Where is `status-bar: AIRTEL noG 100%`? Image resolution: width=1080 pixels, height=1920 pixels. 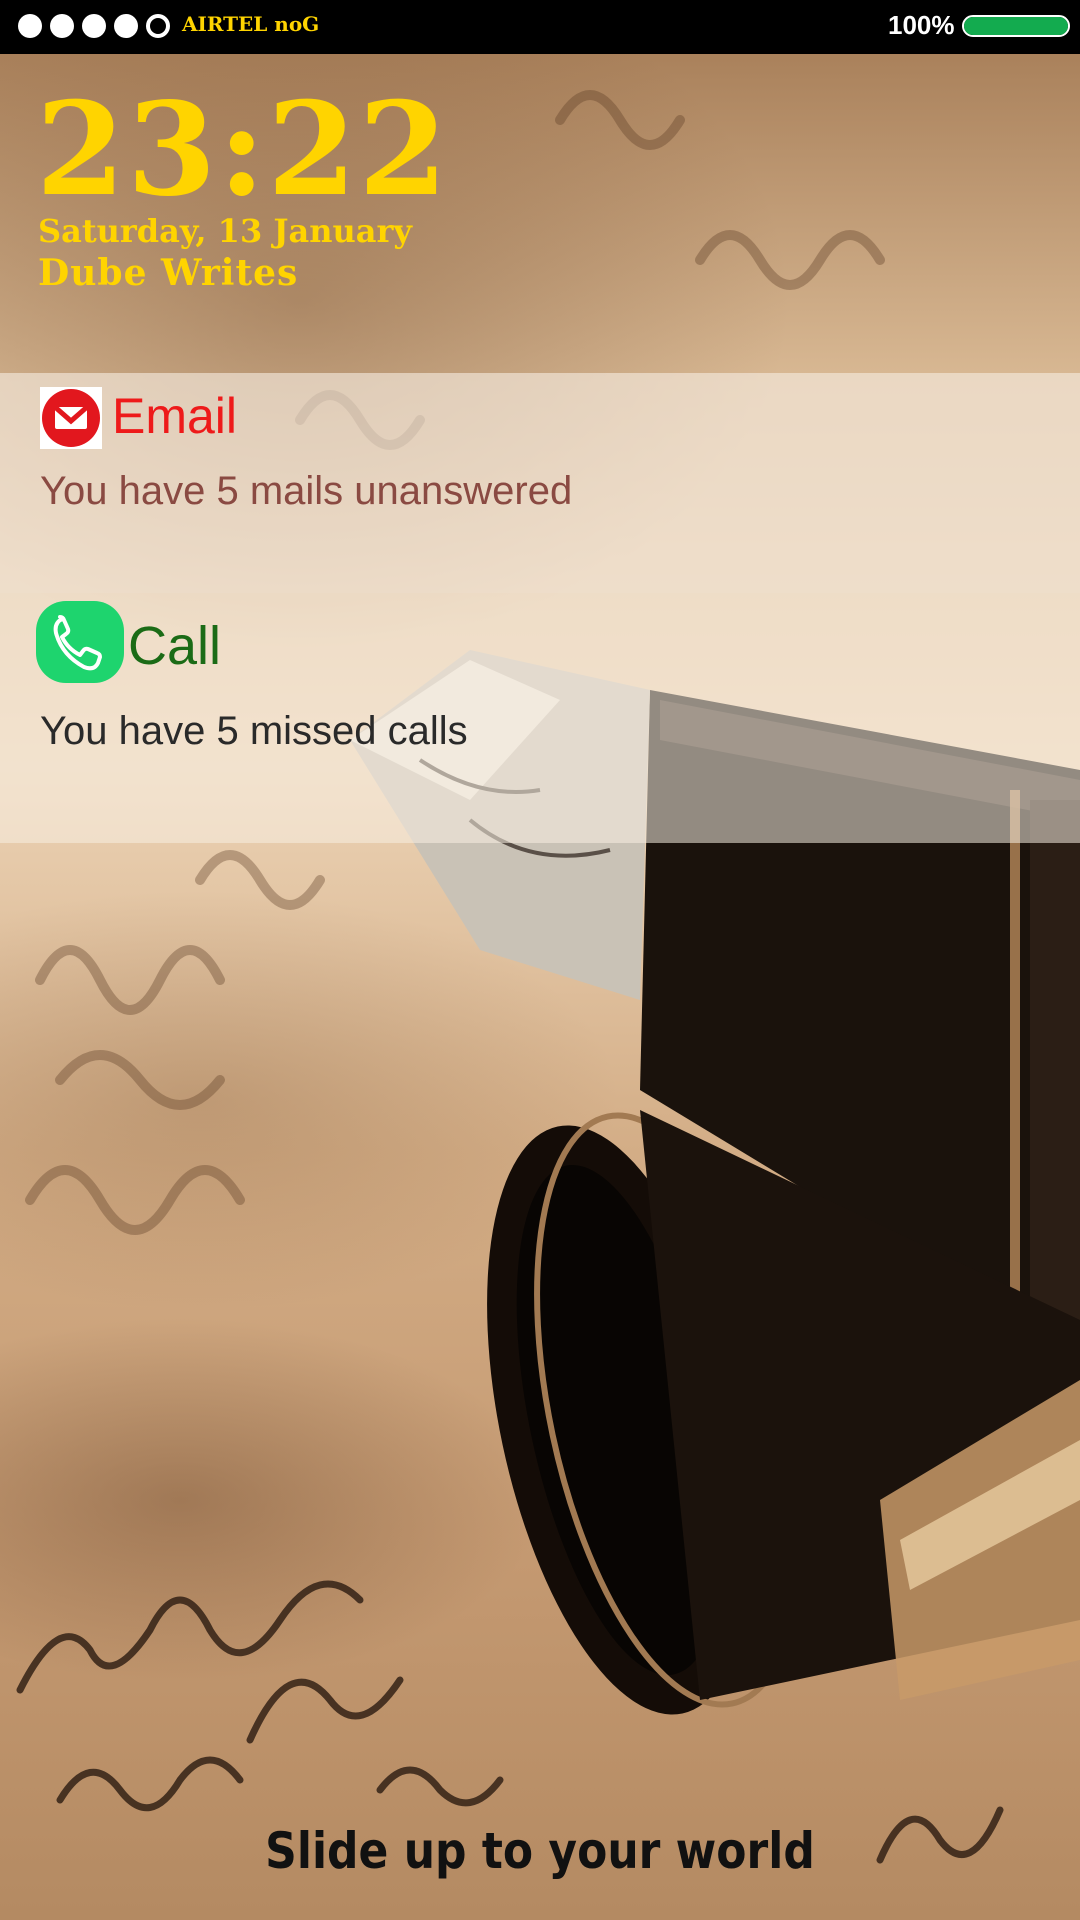 status-bar: AIRTEL noG 100% is located at coordinates (540, 27).